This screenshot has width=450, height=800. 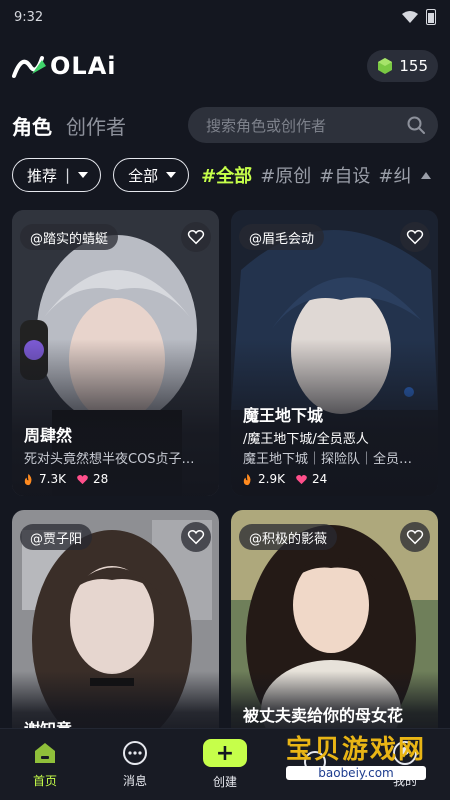 What do you see at coordinates (69, 237) in the screenshot?
I see `creator-tag: @踏实的蜻蜓` at bounding box center [69, 237].